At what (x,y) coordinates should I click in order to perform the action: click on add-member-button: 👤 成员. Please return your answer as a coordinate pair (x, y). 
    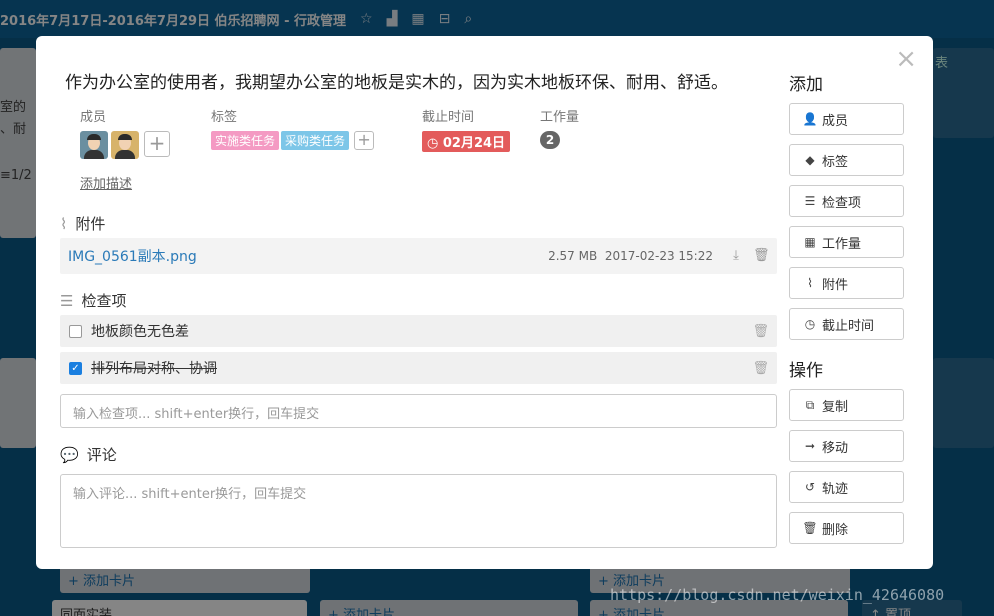
    Looking at the image, I should click on (846, 119).